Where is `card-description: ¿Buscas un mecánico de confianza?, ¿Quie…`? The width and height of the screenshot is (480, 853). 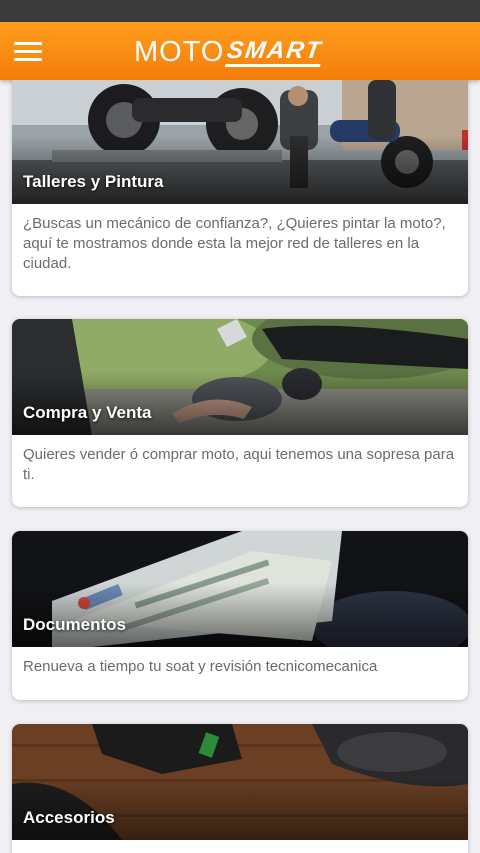 card-description: ¿Buscas un mecánico de confianza?, ¿Quie… is located at coordinates (234, 243).